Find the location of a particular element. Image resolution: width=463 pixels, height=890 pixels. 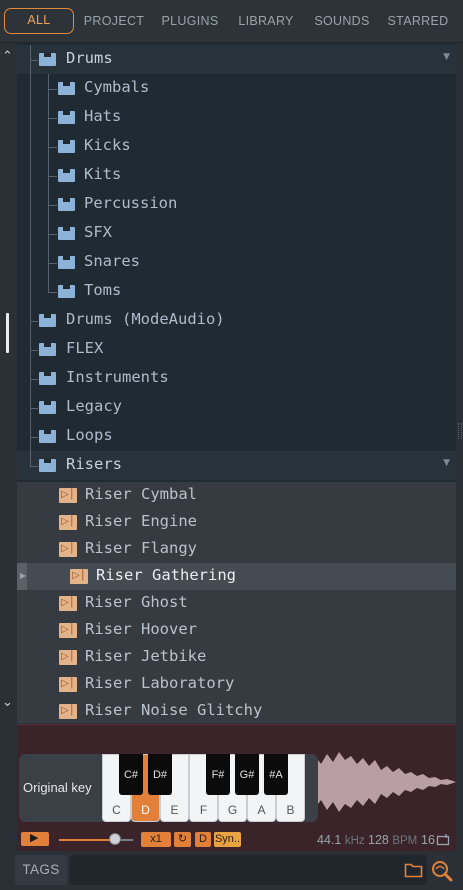

file-label: Riser Ghost is located at coordinates (136, 602).